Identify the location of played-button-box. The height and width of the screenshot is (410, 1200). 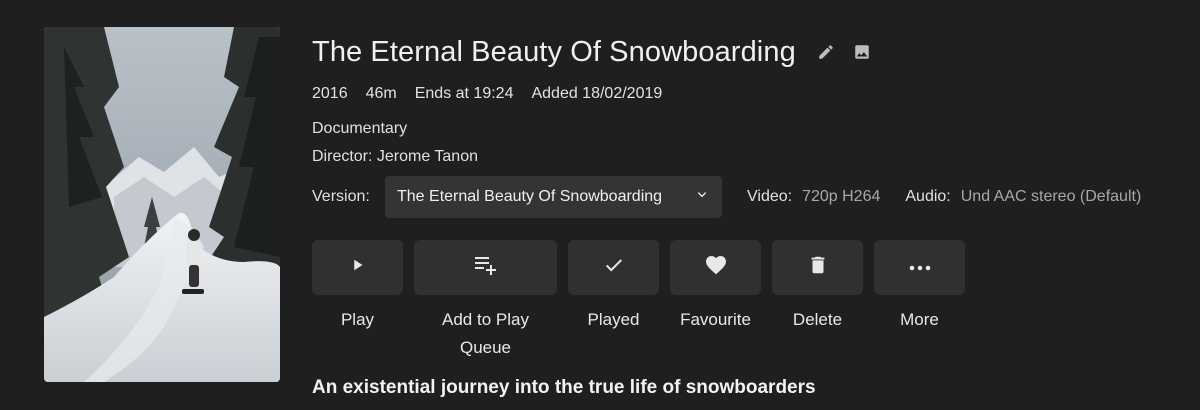
(613, 267).